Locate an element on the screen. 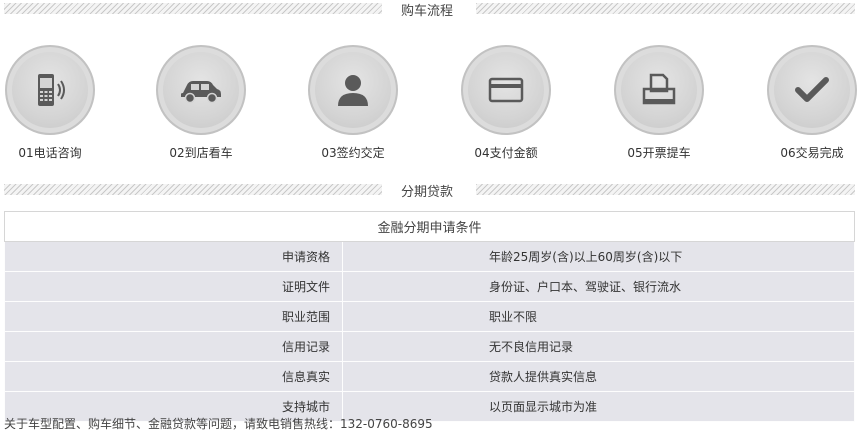 This screenshot has height=432, width=859. step-view-car: 02到店看车 is located at coordinates (201, 103).